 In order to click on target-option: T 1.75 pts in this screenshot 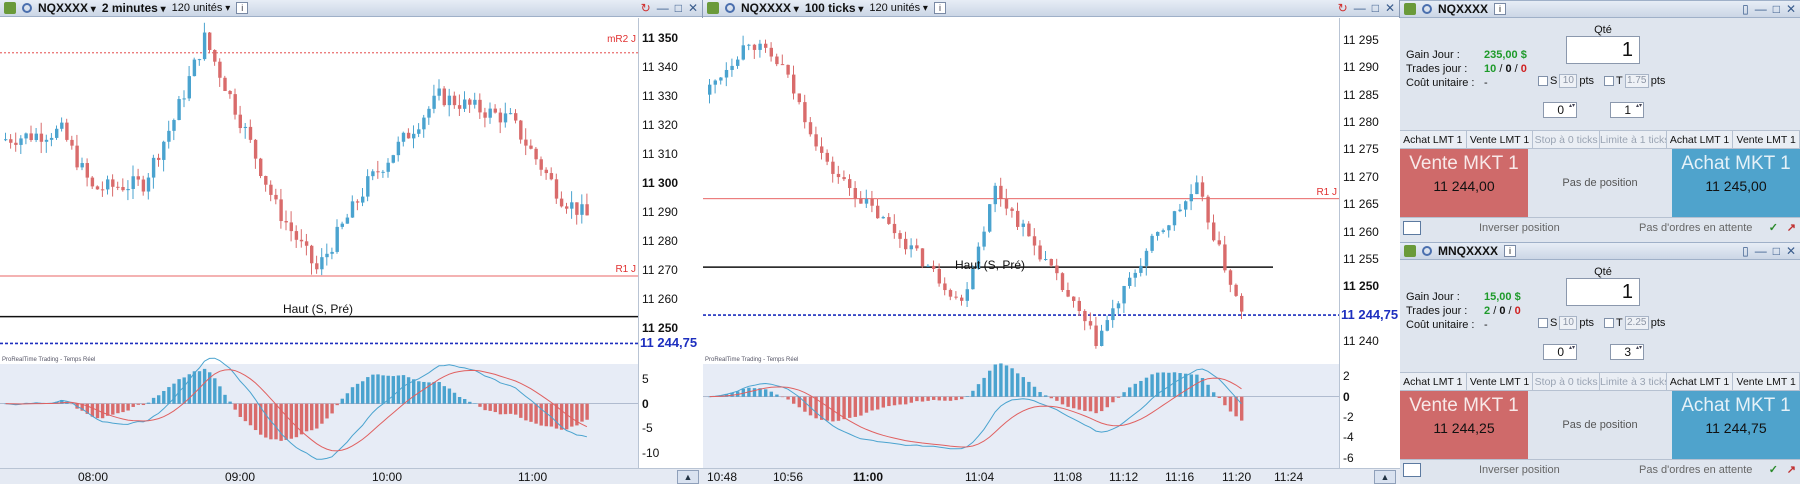, I will do `click(1634, 81)`.